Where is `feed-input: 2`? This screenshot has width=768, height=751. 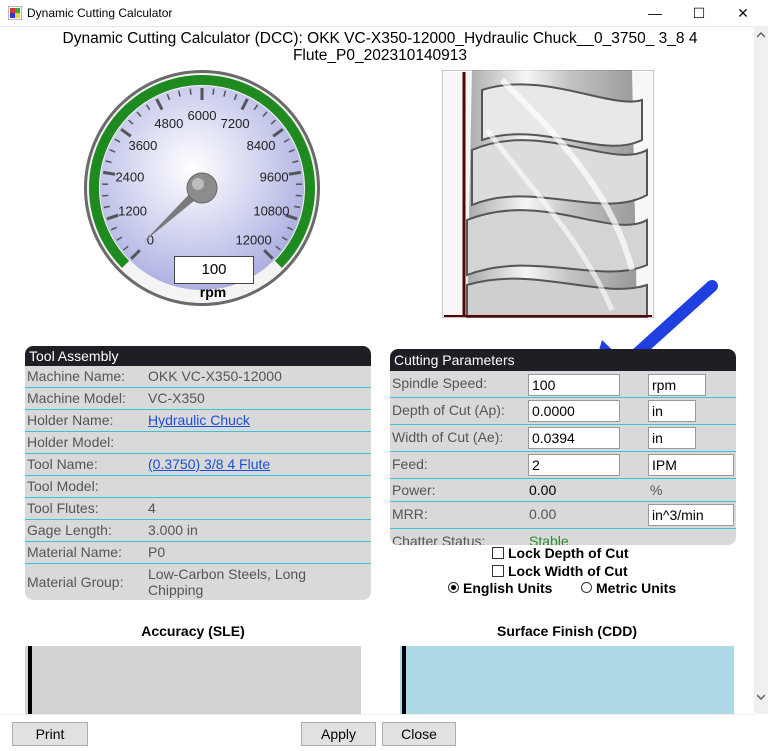 feed-input: 2 is located at coordinates (574, 465).